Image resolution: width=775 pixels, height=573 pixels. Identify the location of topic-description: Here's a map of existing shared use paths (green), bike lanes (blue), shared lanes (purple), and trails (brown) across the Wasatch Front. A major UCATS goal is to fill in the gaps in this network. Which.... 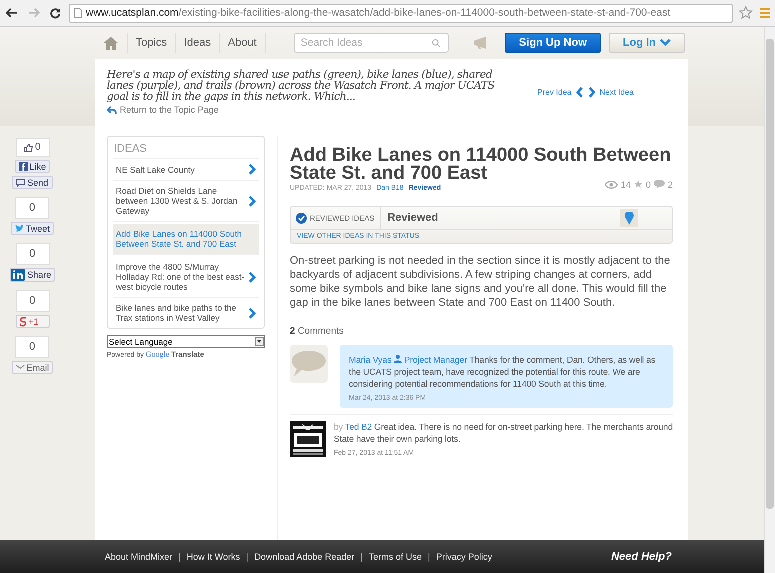
(301, 85).